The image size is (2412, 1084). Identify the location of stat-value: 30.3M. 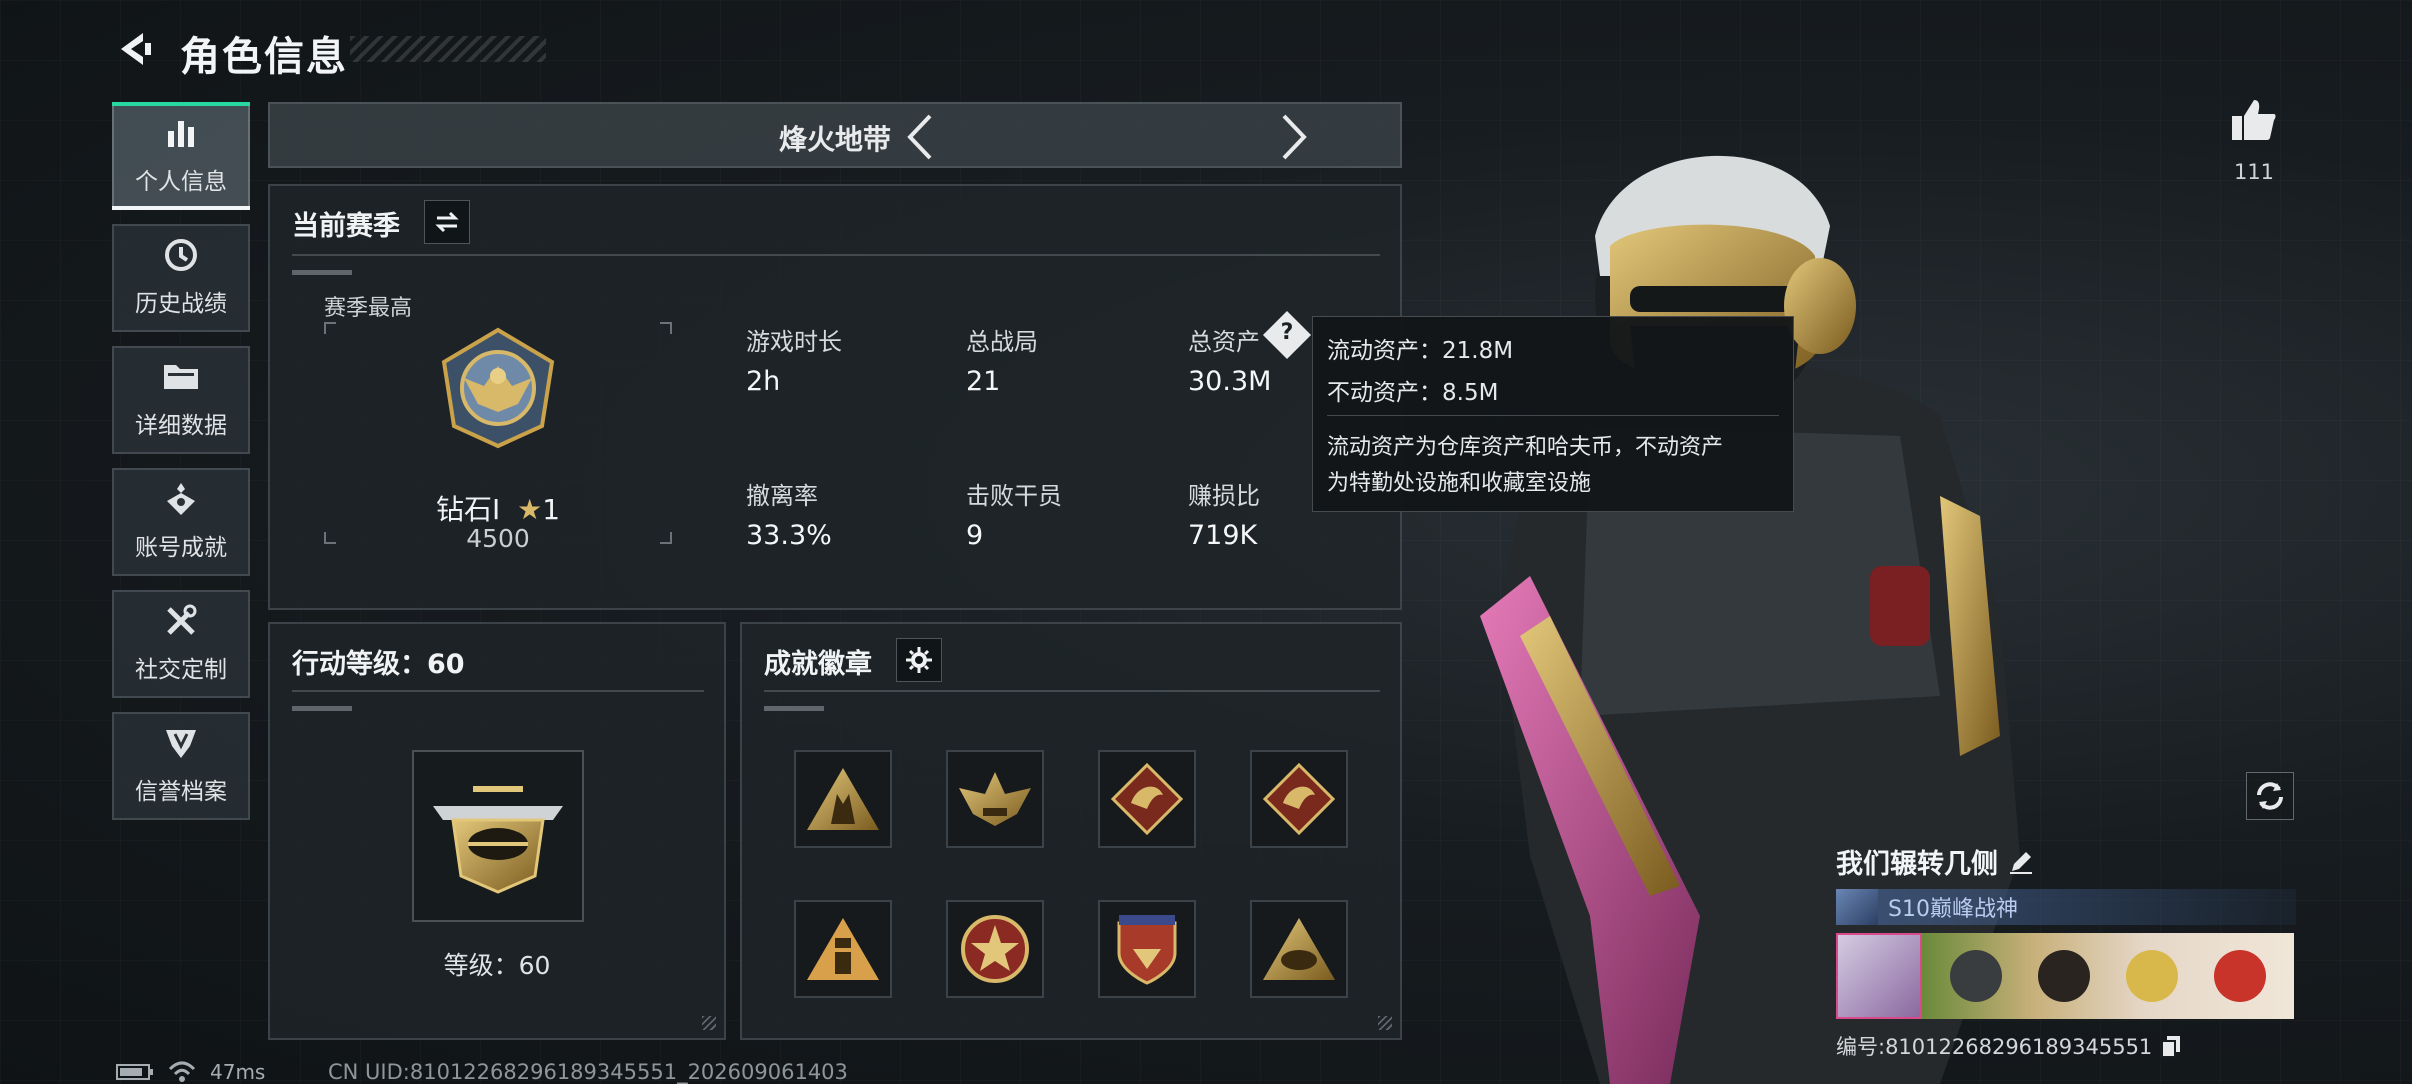
(1230, 381).